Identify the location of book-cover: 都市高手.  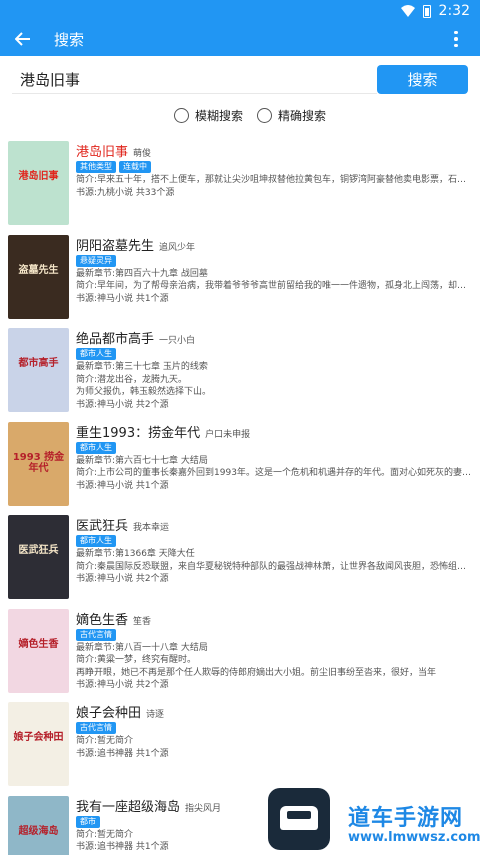
(38, 370).